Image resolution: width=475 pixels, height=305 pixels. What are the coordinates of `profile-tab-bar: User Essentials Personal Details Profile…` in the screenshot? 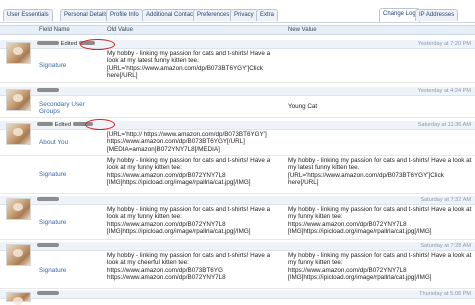 It's located at (237, 11).